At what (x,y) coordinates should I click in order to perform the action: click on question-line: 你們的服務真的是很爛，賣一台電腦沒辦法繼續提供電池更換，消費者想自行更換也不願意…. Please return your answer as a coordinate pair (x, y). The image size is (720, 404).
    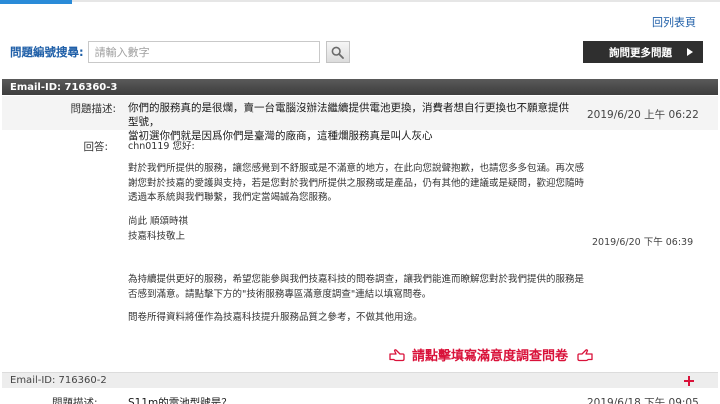
    Looking at the image, I should click on (348, 115).